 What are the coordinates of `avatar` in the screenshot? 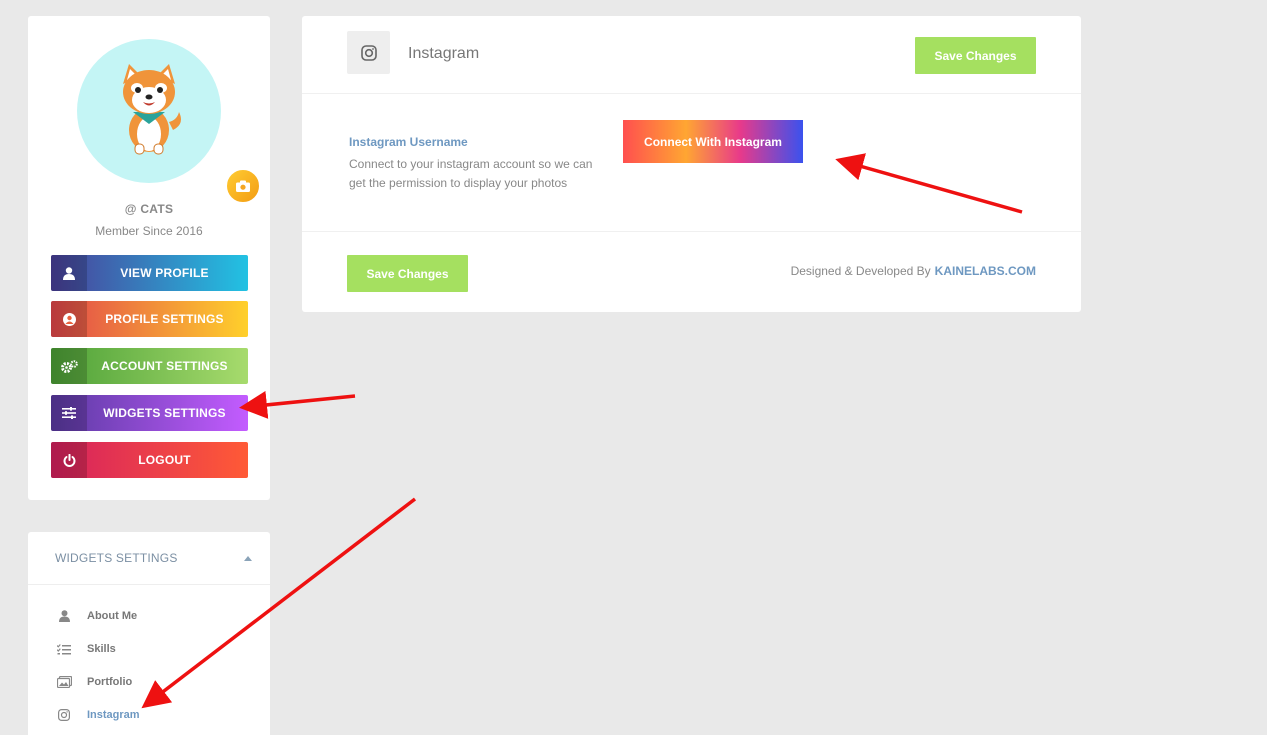 It's located at (169, 121).